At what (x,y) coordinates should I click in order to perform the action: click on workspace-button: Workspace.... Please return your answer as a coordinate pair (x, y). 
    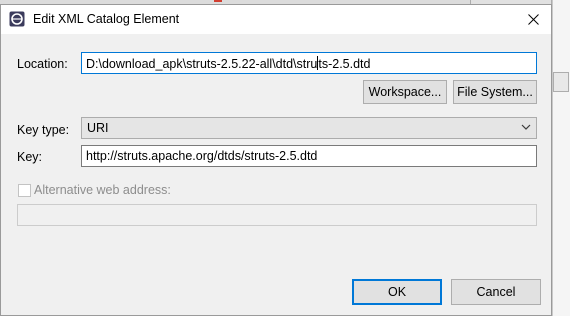
    Looking at the image, I should click on (405, 92).